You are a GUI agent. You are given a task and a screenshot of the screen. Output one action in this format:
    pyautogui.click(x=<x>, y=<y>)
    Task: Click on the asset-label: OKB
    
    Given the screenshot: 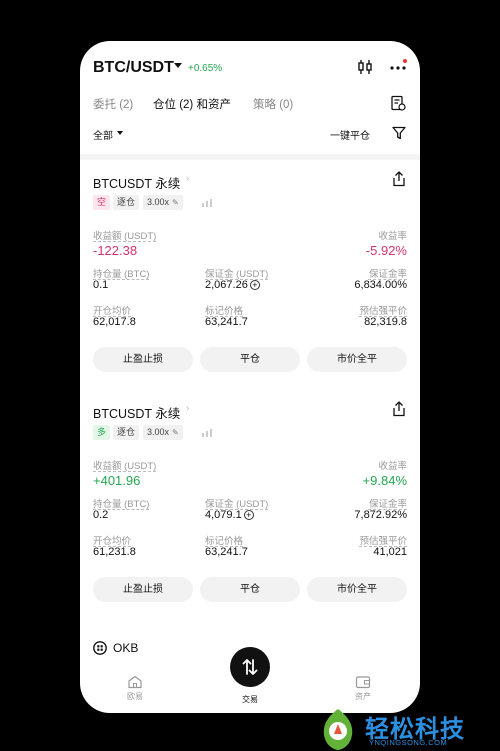 What is the action you would take?
    pyautogui.click(x=126, y=648)
    